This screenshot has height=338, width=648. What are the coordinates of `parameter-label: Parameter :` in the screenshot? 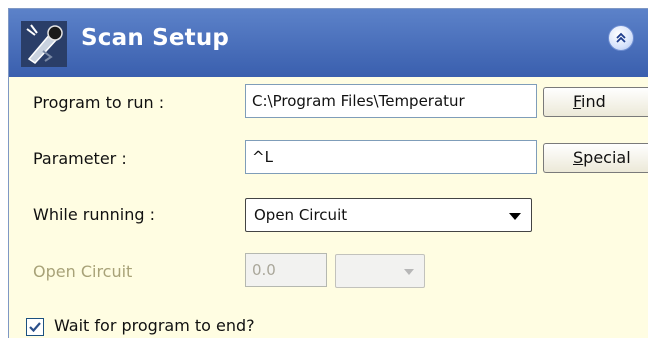 It's located at (80, 158).